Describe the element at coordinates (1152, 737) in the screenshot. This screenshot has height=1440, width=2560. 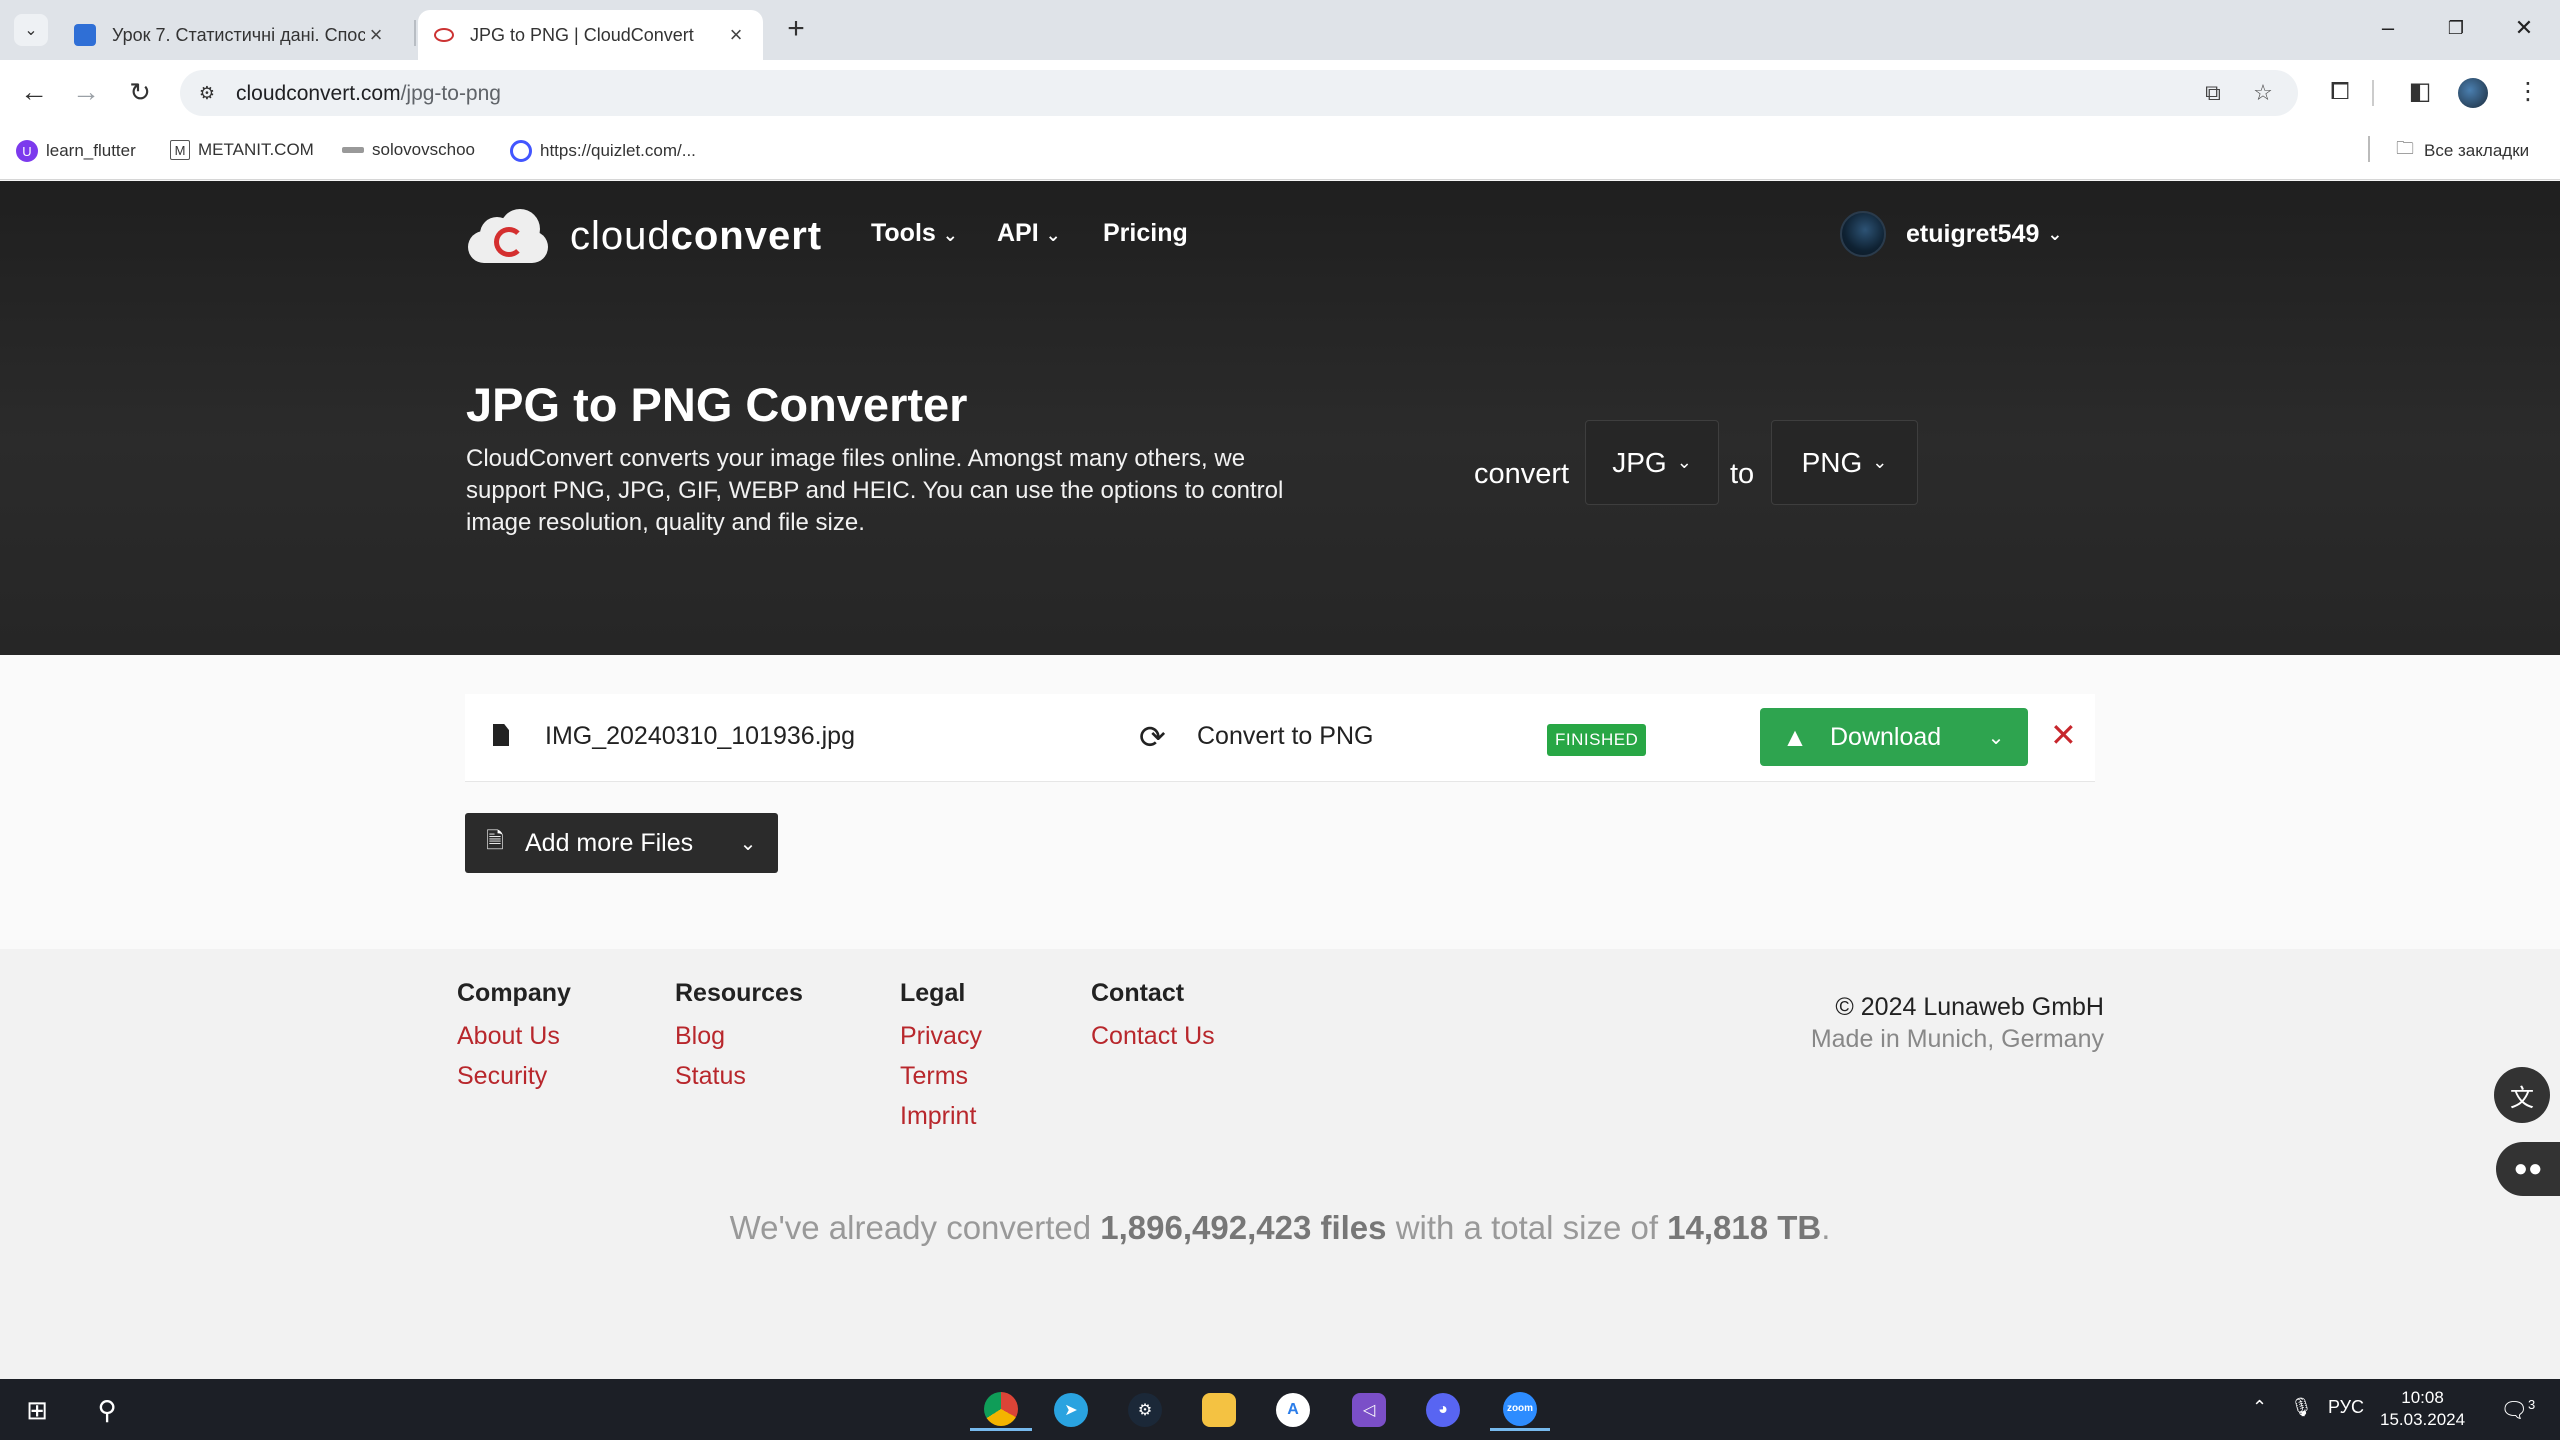
I see `refresh-icon: ⟳` at that location.